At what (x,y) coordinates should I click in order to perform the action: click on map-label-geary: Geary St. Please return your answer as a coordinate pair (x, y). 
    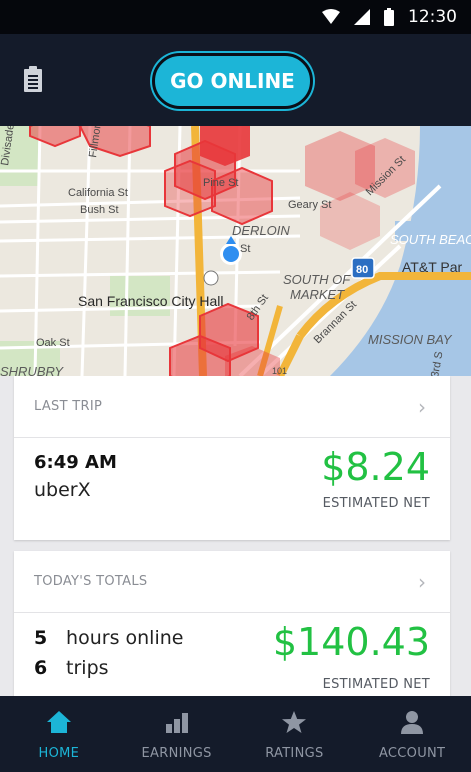
    Looking at the image, I should click on (309, 205).